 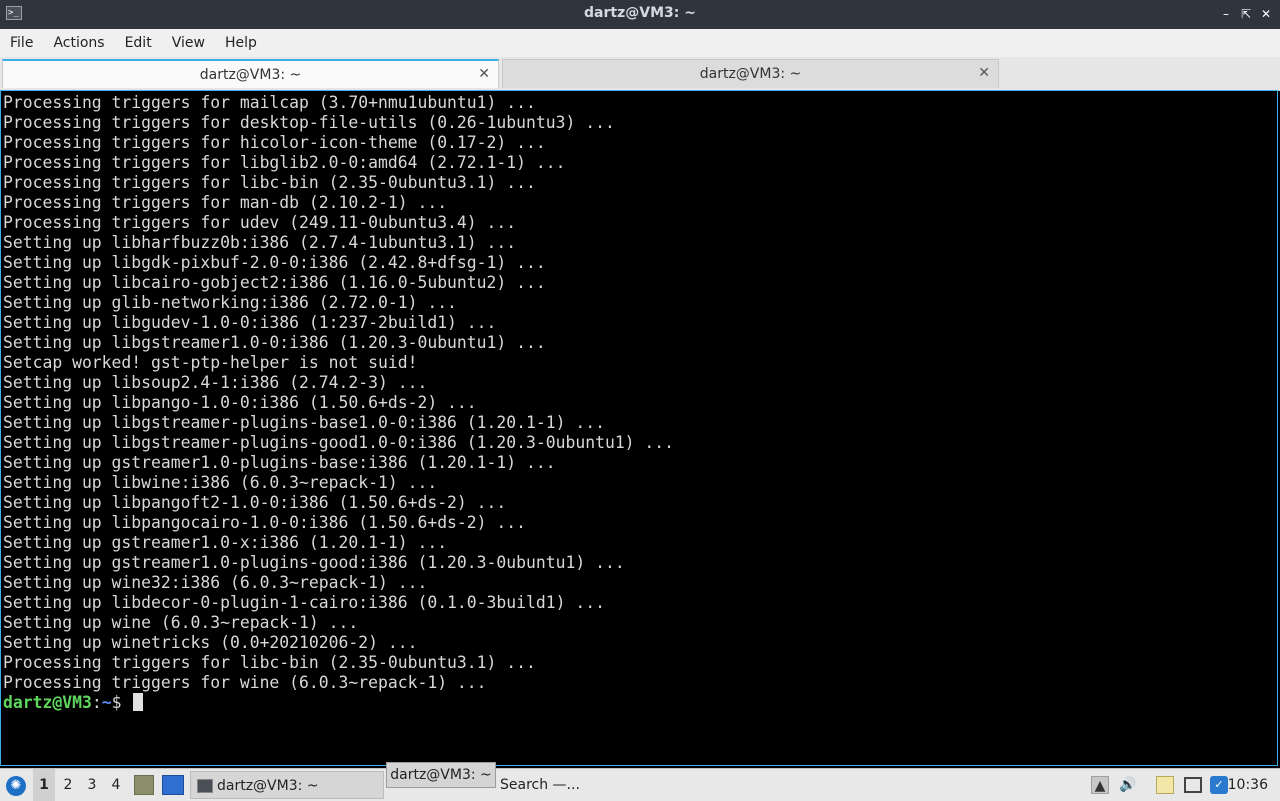 I want to click on network-icon, so click(x=1193, y=785).